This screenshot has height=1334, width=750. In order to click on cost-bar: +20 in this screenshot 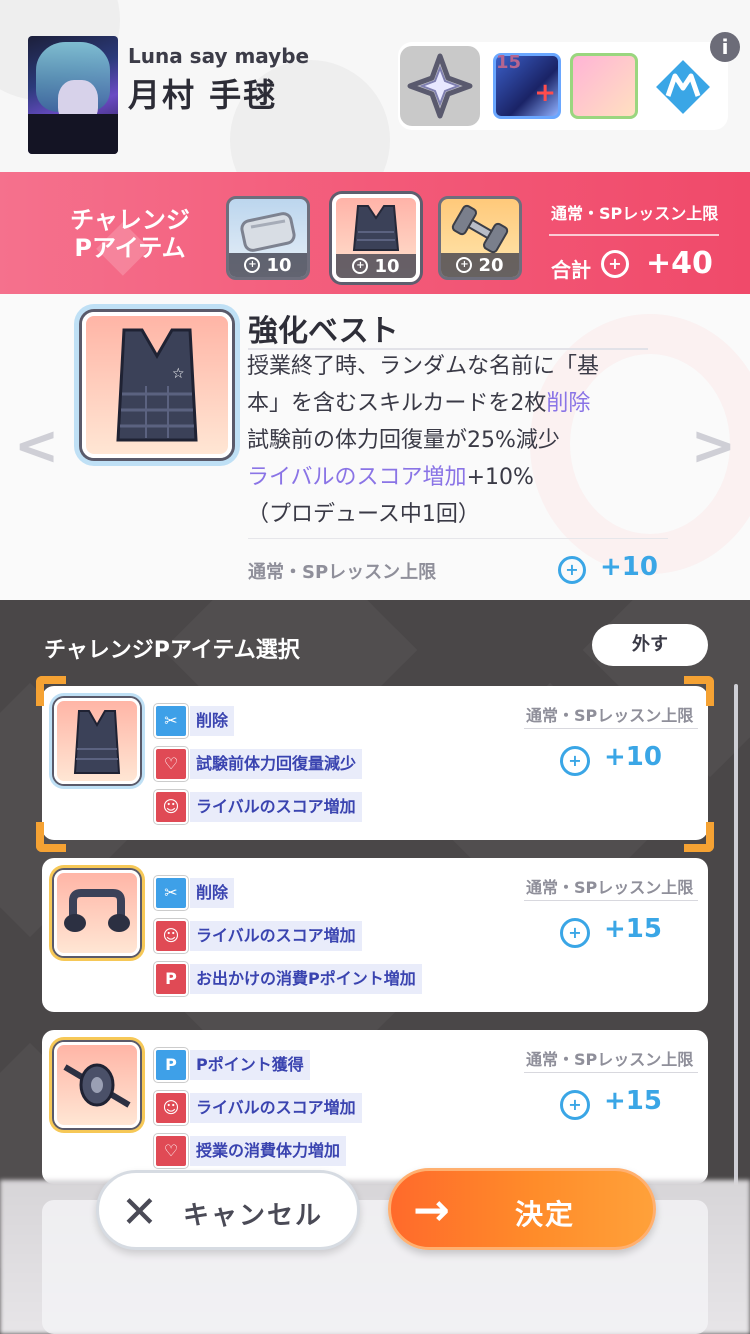, I will do `click(480, 265)`.